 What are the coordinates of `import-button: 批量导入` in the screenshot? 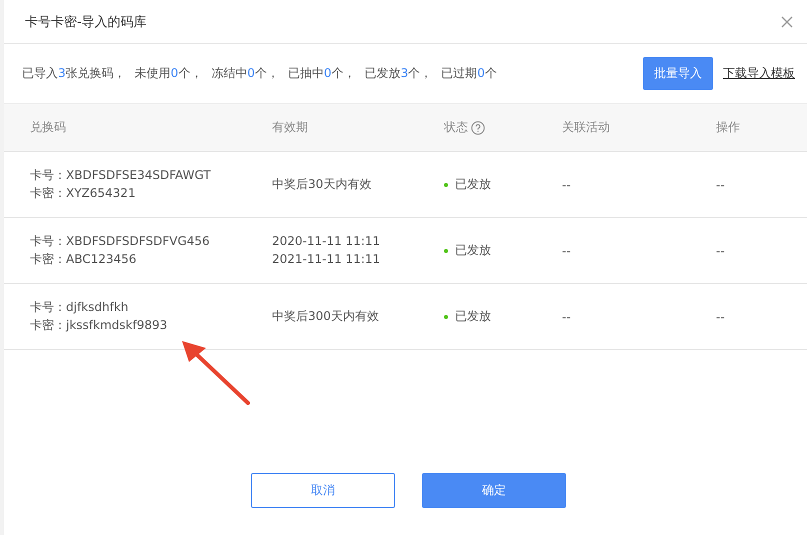 It's located at (678, 73).